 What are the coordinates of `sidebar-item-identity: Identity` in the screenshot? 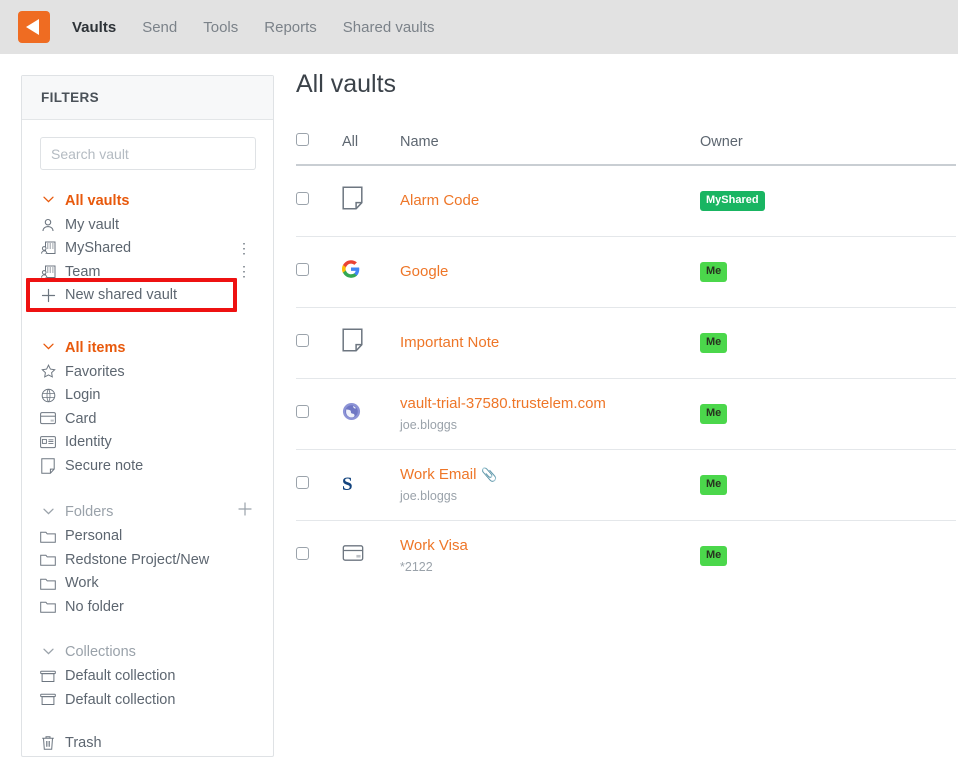 It's located at (147, 443).